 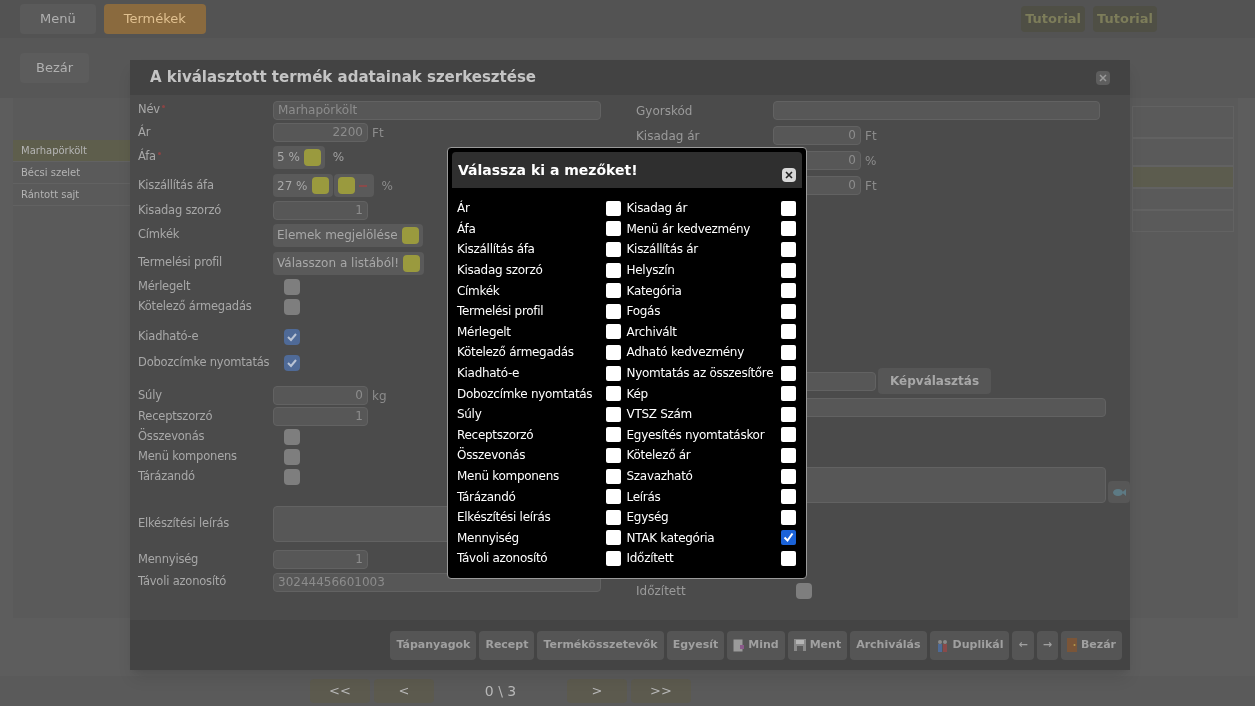 What do you see at coordinates (662, 250) in the screenshot?
I see `field-option-label: Kiszállítás ár` at bounding box center [662, 250].